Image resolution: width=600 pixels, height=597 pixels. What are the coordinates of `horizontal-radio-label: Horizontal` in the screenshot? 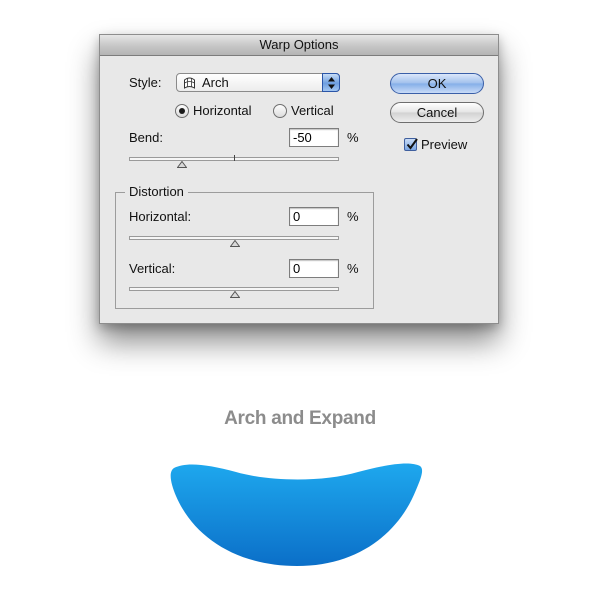 It's located at (222, 111).